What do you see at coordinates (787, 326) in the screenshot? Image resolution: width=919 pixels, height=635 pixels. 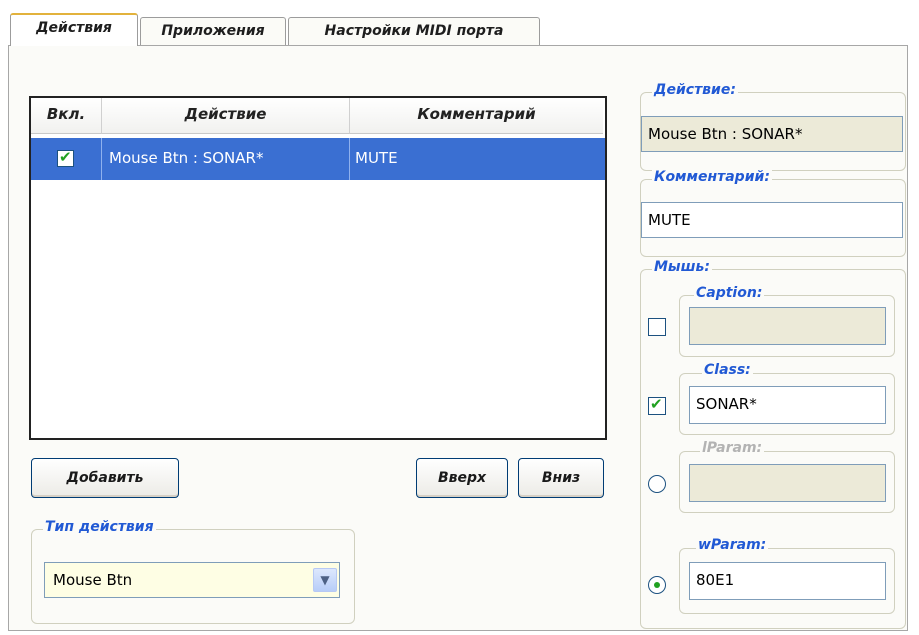 I see `caption-field` at bounding box center [787, 326].